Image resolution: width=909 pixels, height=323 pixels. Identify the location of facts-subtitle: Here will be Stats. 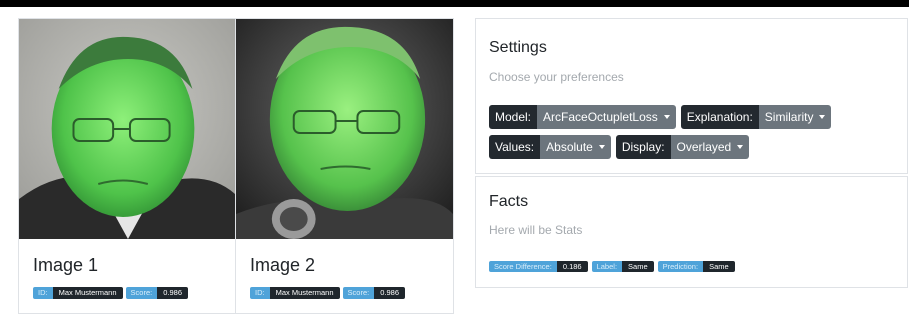
(536, 230).